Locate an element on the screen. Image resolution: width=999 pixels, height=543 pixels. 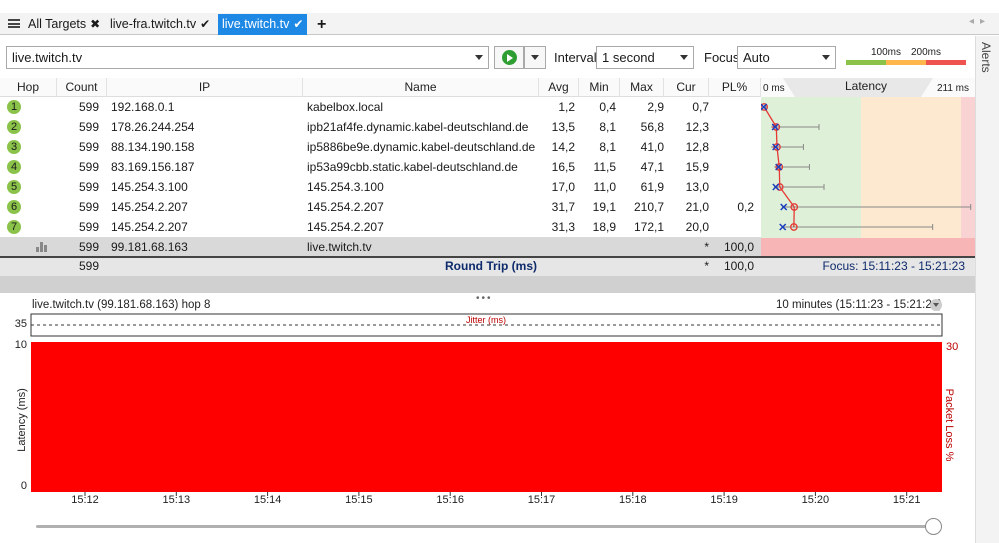
x-tick-label: 15:13 is located at coordinates (177, 500).